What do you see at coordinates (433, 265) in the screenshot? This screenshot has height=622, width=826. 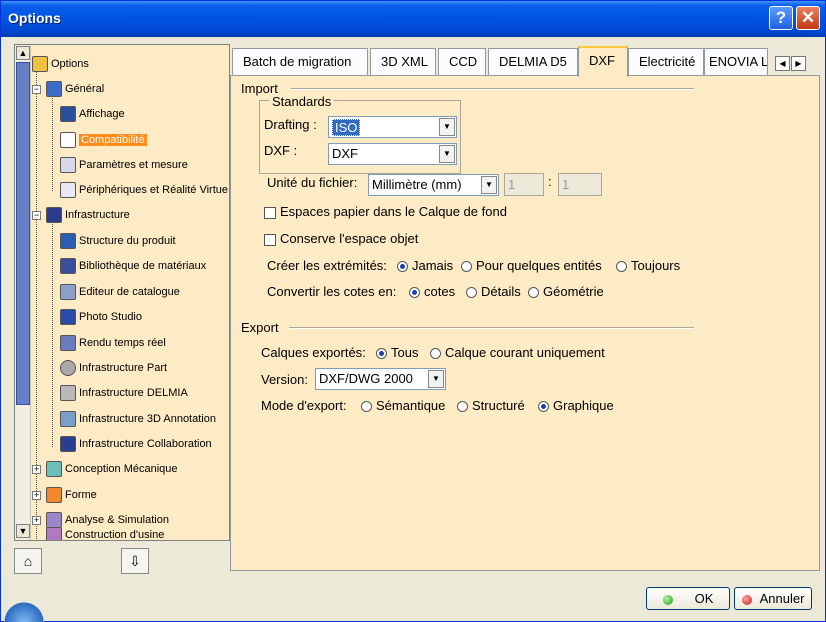 I see `endpoints-never-label: Jamais` at bounding box center [433, 265].